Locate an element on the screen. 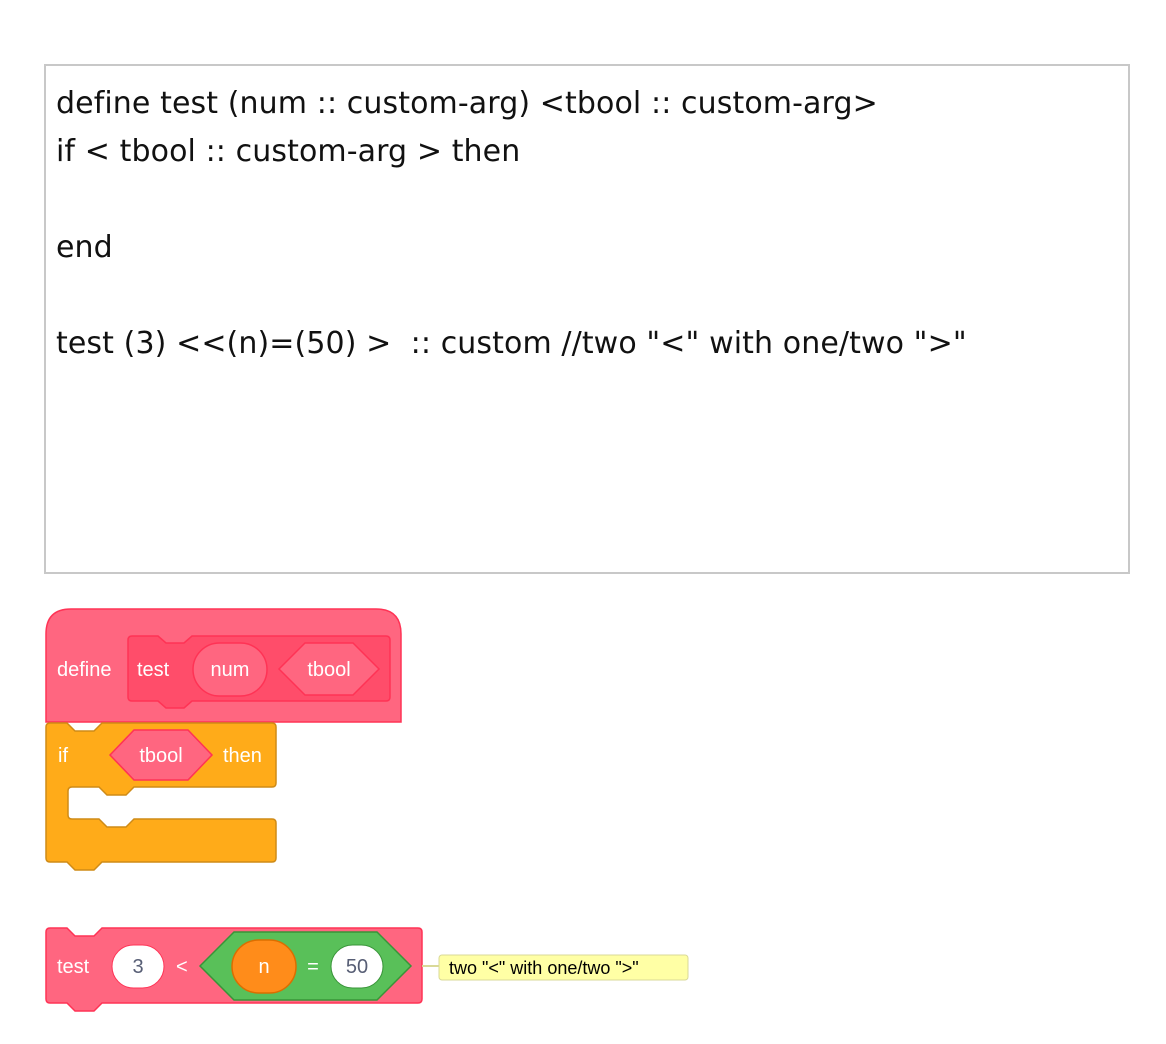 The width and height of the screenshot is (1166, 1044). block-comment: two "<" with one/two ">" is located at coordinates (555, 967).